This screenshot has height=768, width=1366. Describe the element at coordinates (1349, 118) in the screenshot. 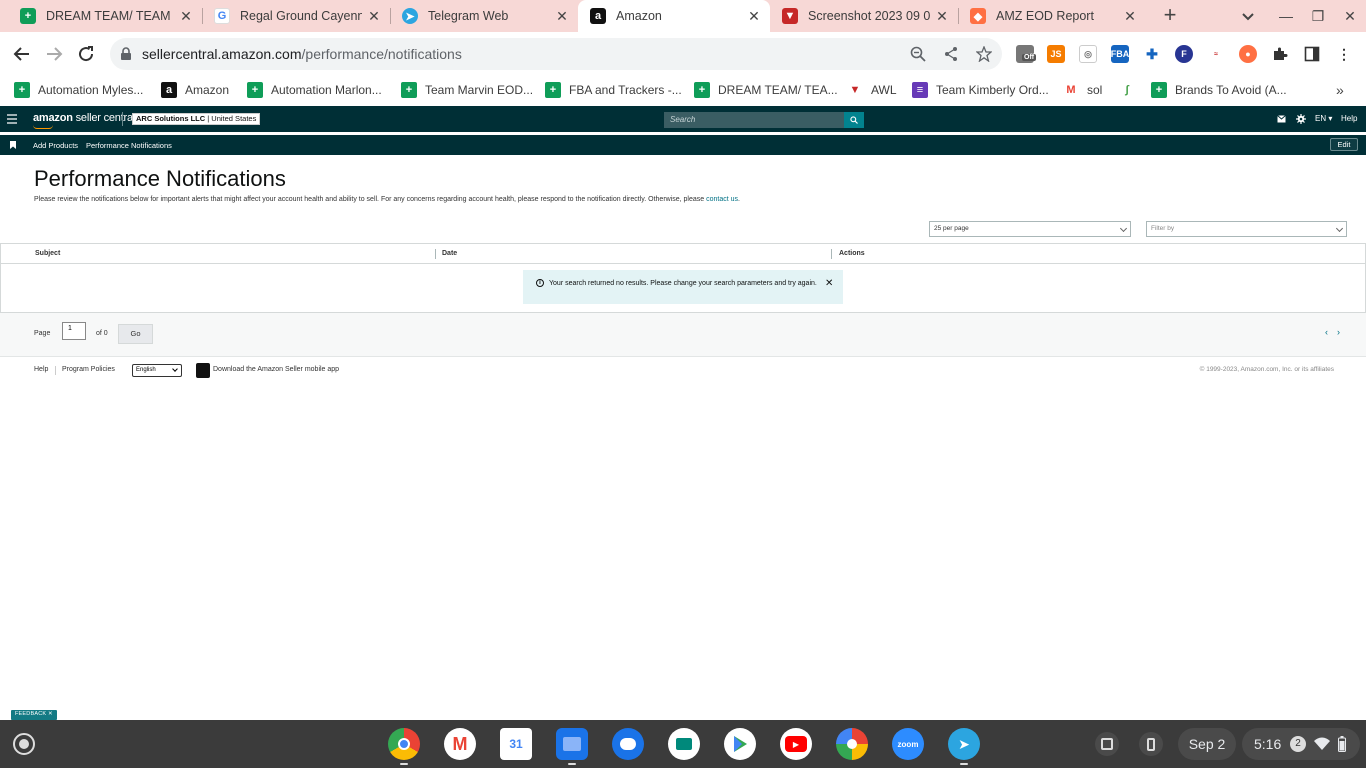

I see `help-link: Help` at that location.